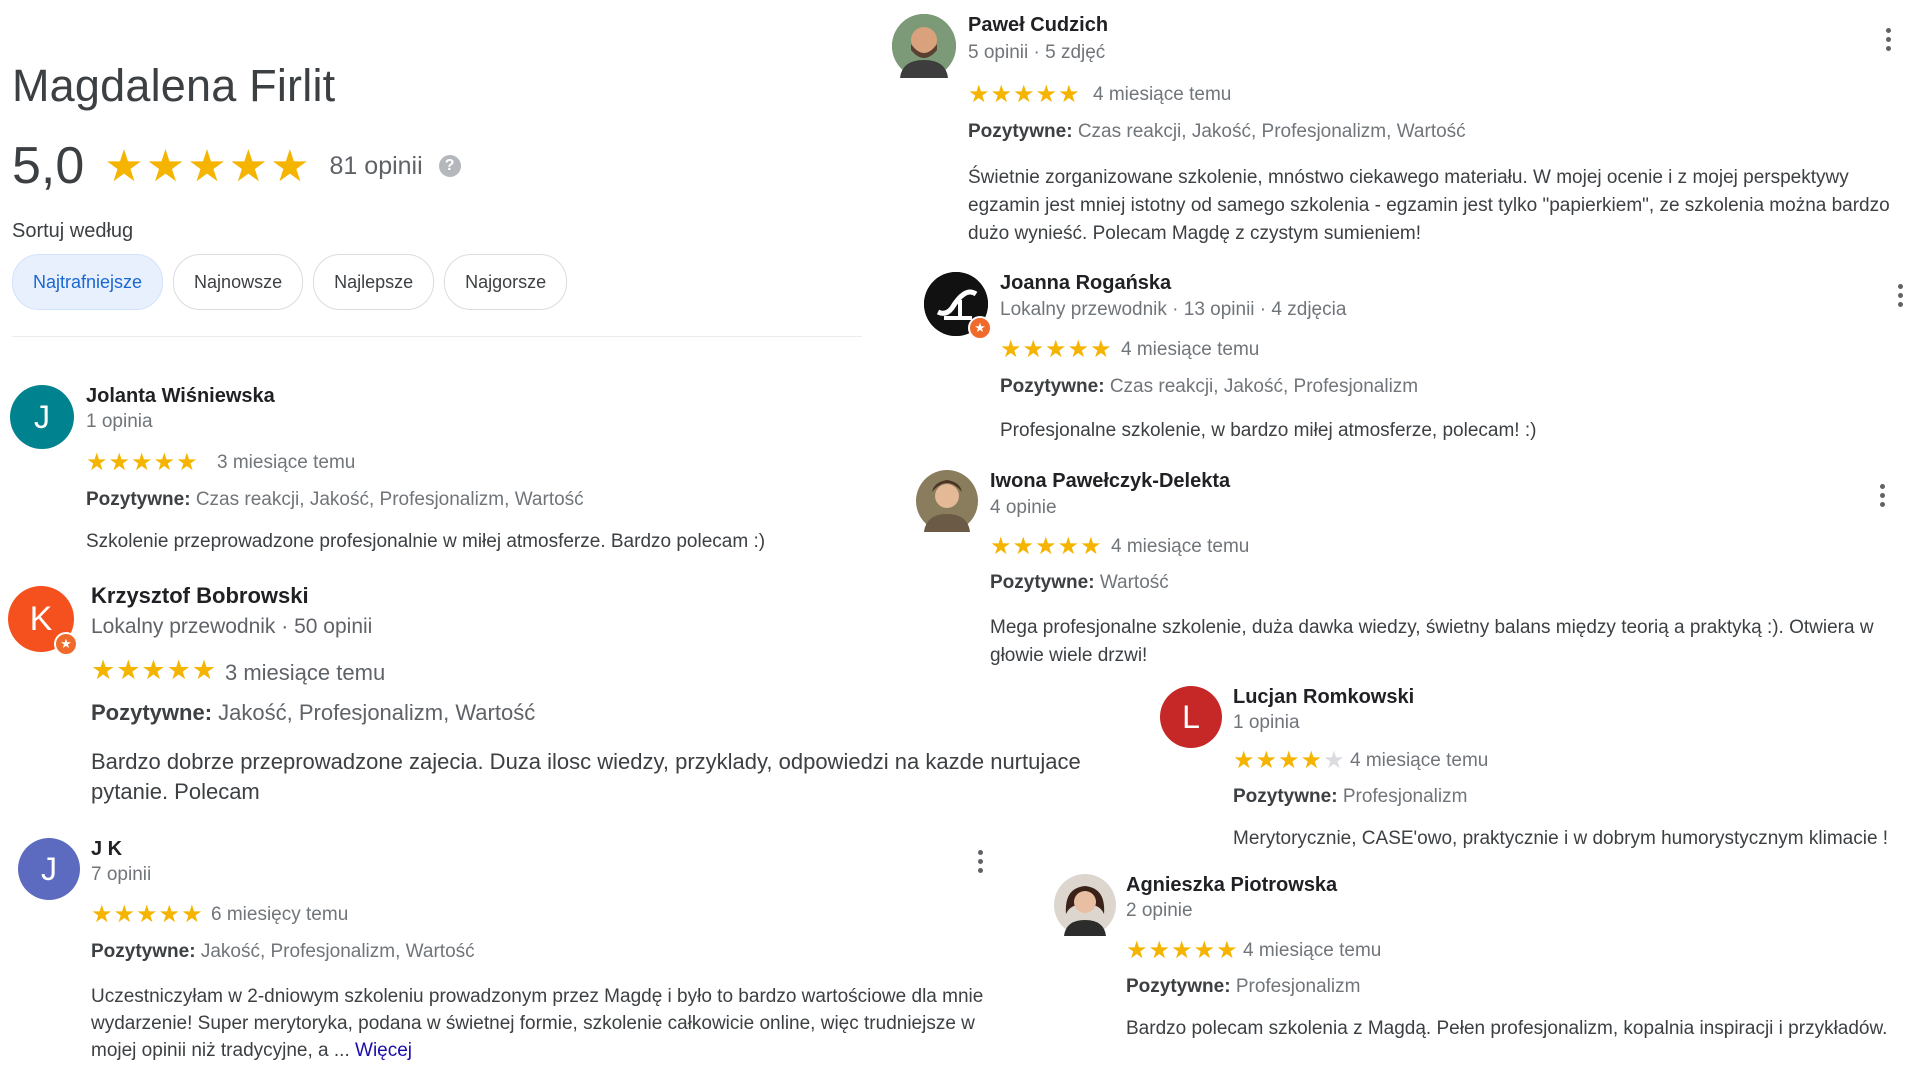 The width and height of the screenshot is (1920, 1080). I want to click on reviewer-name: Jolanta Wiśniewska, so click(180, 396).